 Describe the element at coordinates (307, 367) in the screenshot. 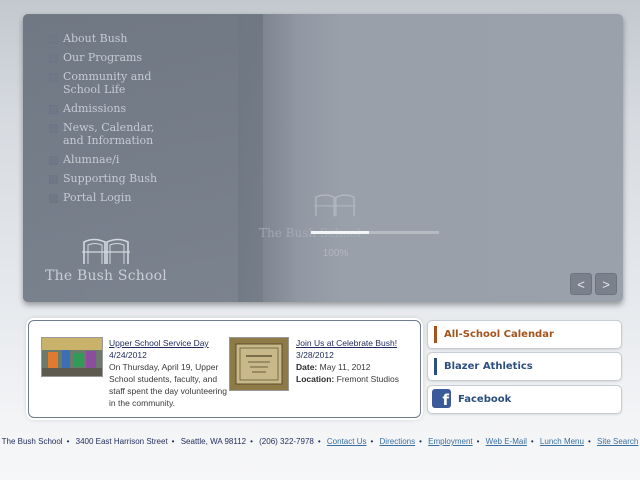

I see `event-date-label: Date:` at that location.